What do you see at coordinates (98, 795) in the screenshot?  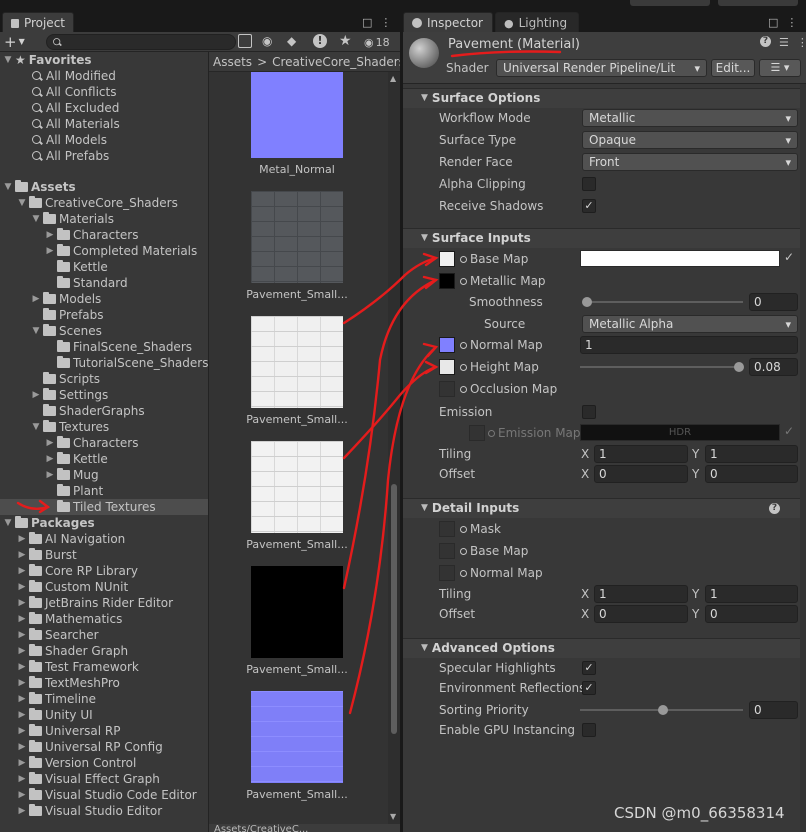 I see `package-item: ▶ Visual Studio Code Editor` at bounding box center [98, 795].